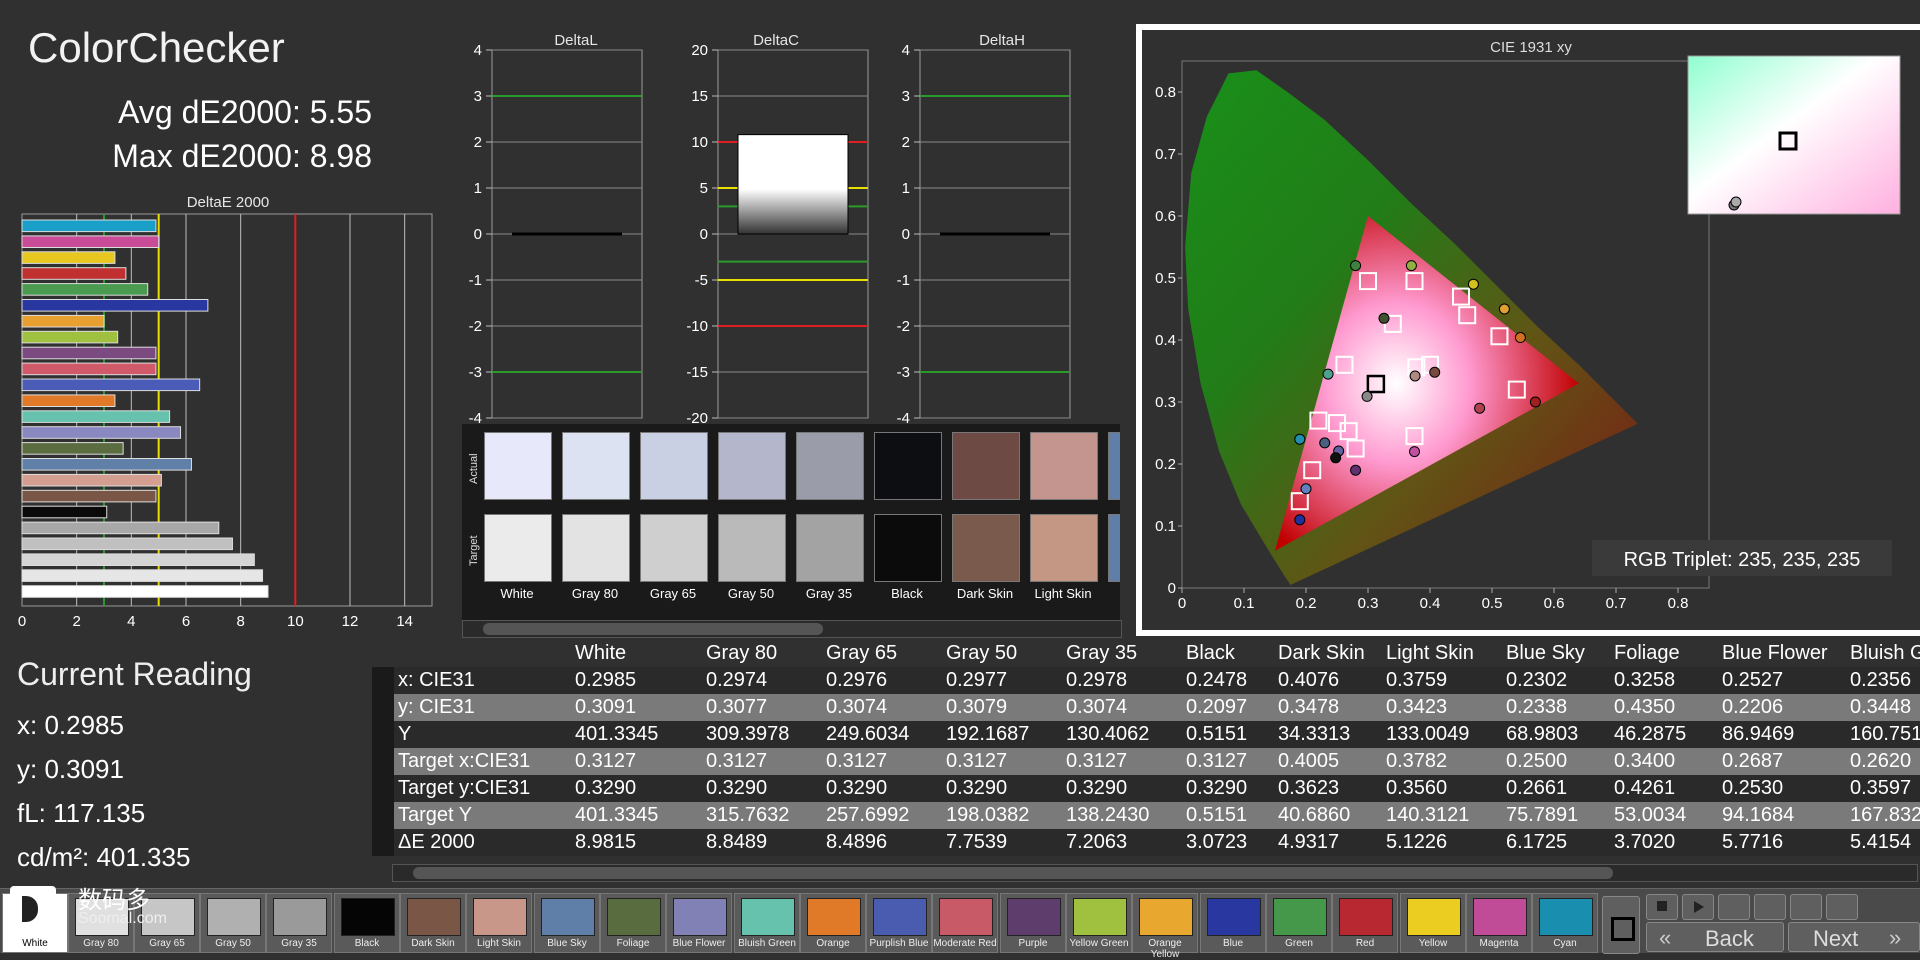 The height and width of the screenshot is (960, 1920). Describe the element at coordinates (1233, 923) in the screenshot. I see `patch-button: Blue` at that location.